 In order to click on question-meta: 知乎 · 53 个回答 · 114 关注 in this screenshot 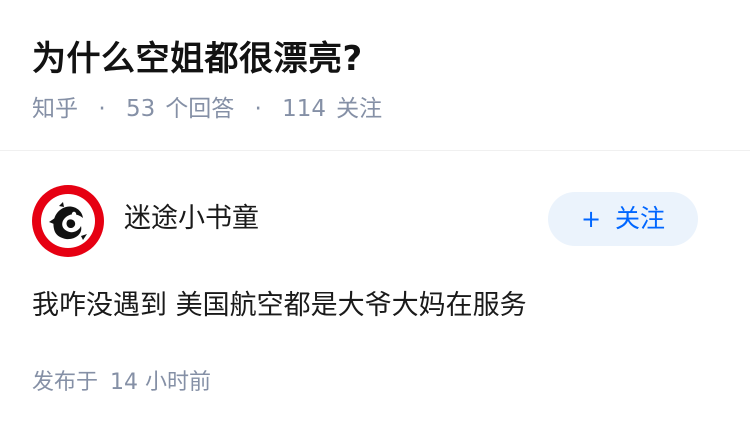, I will do `click(207, 109)`.